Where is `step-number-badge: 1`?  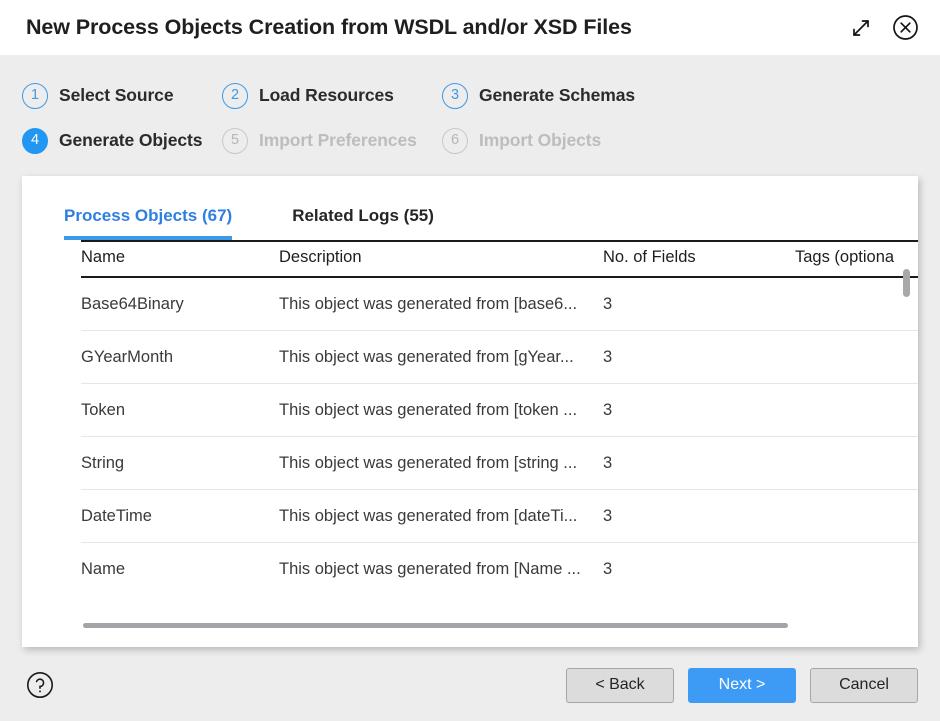 step-number-badge: 1 is located at coordinates (35, 95).